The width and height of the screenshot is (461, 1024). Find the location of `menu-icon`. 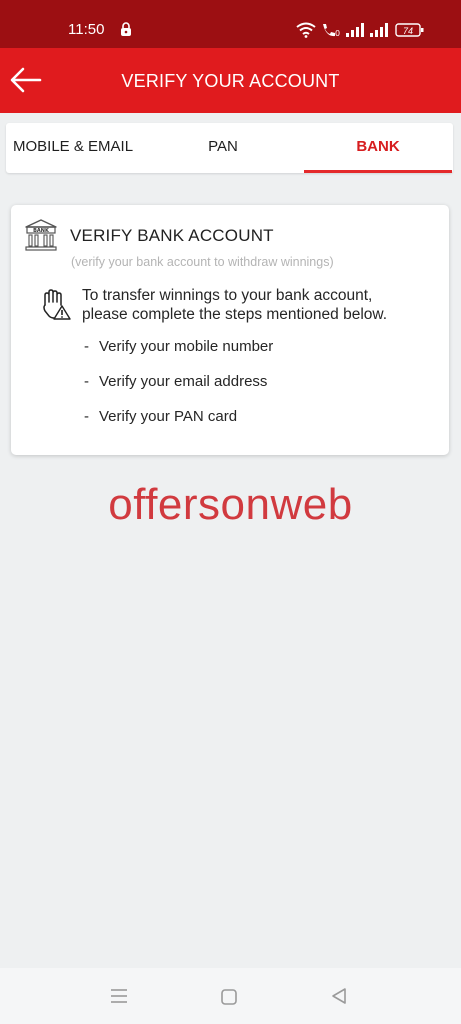

menu-icon is located at coordinates (119, 996).